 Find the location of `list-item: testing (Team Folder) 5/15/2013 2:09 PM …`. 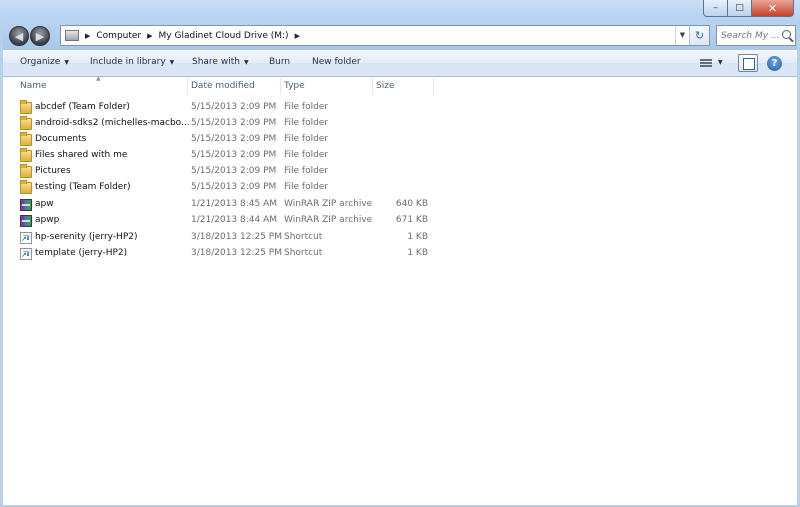

list-item: testing (Team Folder) 5/15/2013 2:09 PM … is located at coordinates (220, 188).